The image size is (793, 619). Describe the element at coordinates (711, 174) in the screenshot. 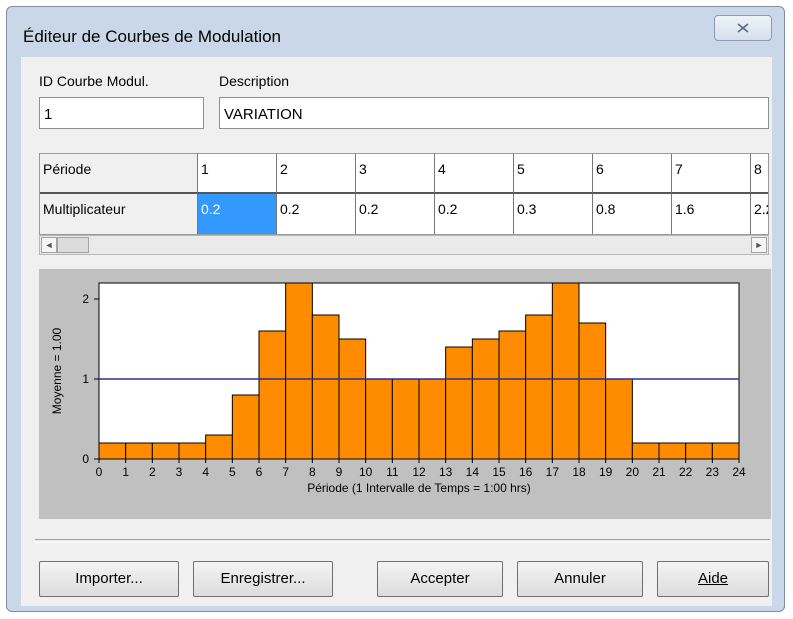

I see `grid-period-cell: 7` at that location.